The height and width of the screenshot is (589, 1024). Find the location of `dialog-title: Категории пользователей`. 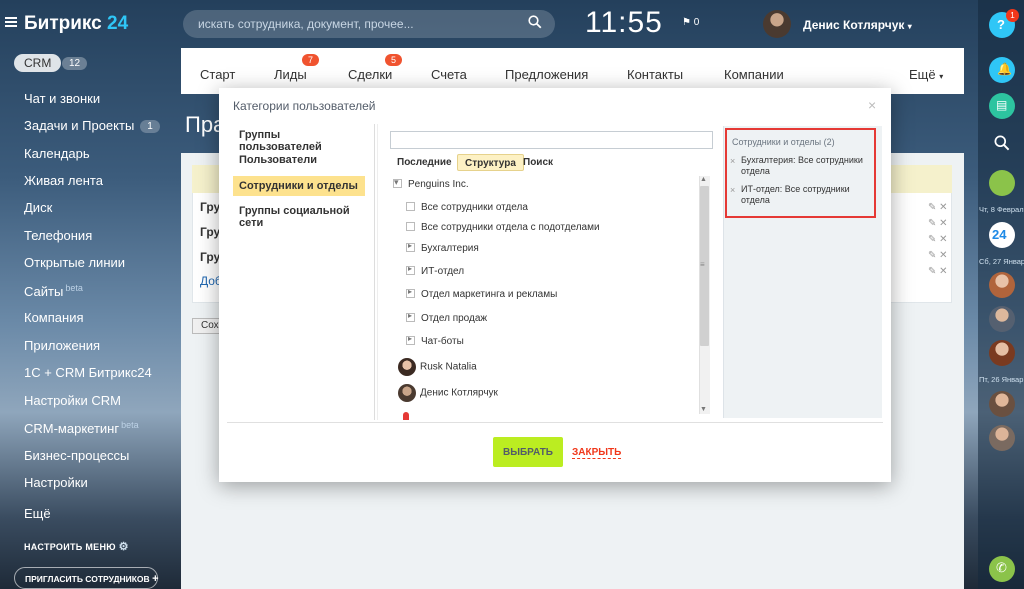

dialog-title: Категории пользователей is located at coordinates (304, 106).